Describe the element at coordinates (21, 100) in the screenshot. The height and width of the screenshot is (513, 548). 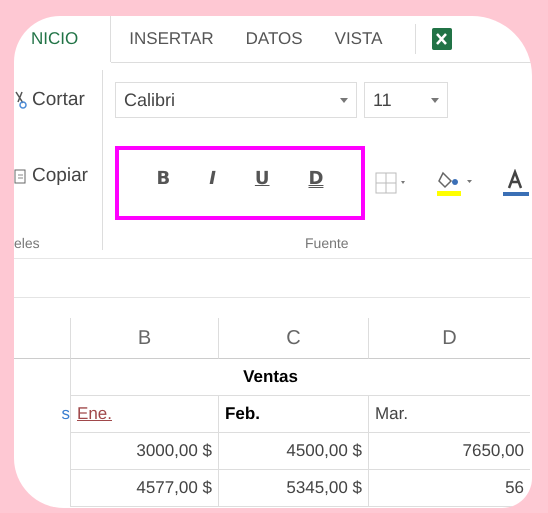
I see `scissors-icon` at that location.